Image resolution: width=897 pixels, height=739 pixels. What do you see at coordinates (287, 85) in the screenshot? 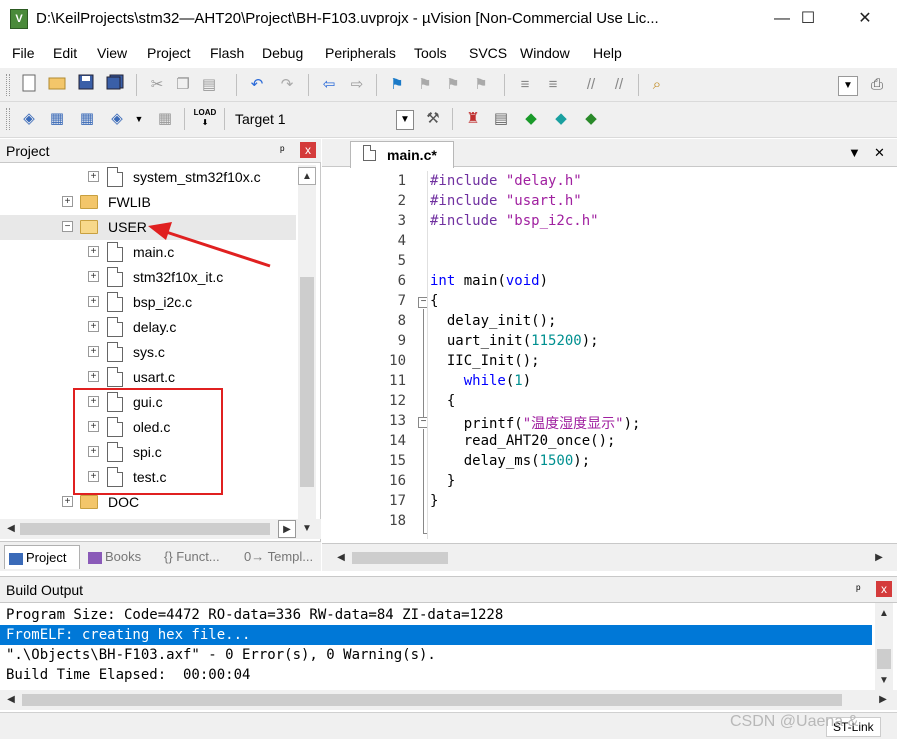
I see `redo-icon: ↷` at bounding box center [287, 85].